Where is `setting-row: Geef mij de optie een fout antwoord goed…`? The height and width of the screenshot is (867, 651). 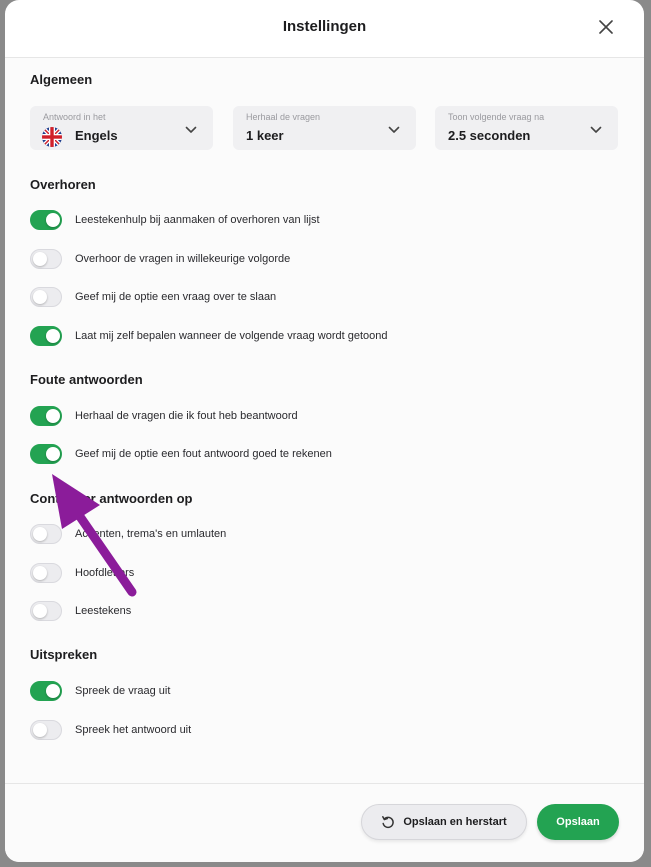 setting-row: Geef mij de optie een fout antwoord goed… is located at coordinates (181, 454).